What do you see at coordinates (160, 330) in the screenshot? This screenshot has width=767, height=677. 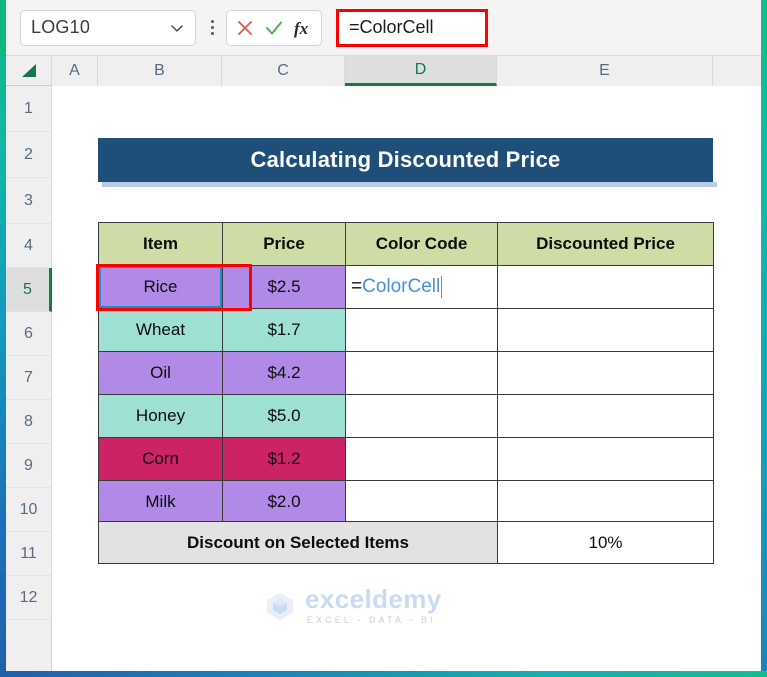 I see `cell-item-wheat: Wheat` at bounding box center [160, 330].